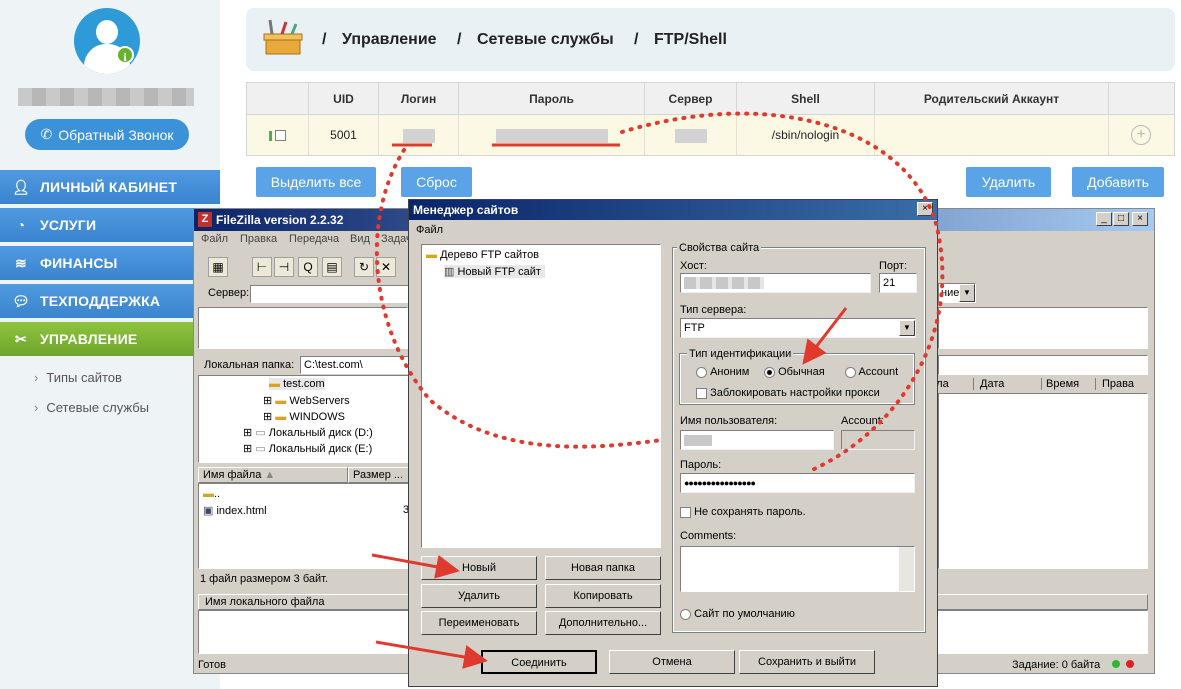 Image resolution: width=1181 pixels, height=689 pixels. What do you see at coordinates (360, 239) in the screenshot?
I see `menu-view: Вид` at bounding box center [360, 239].